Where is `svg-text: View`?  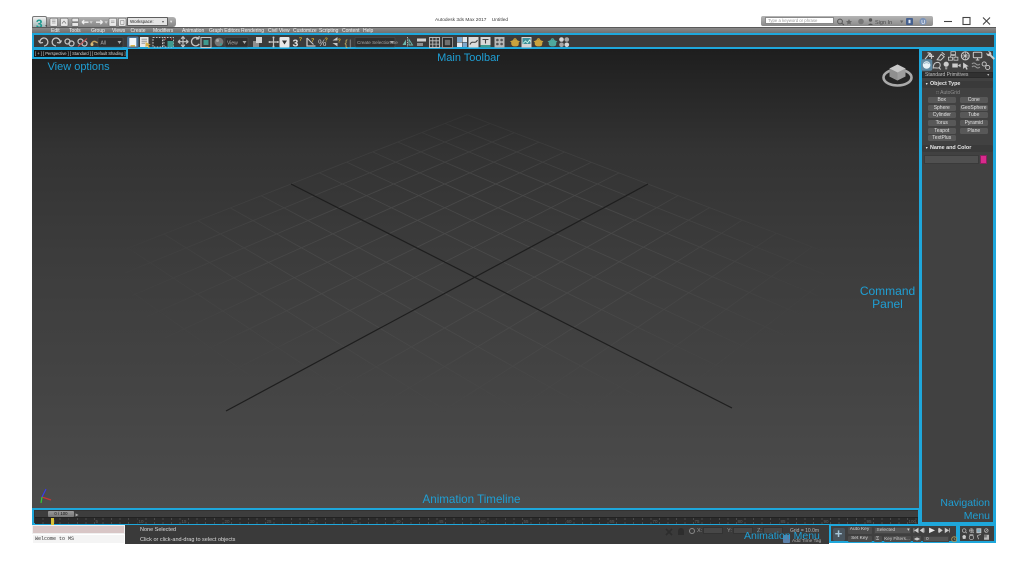 svg-text: View is located at coordinates (232, 44).